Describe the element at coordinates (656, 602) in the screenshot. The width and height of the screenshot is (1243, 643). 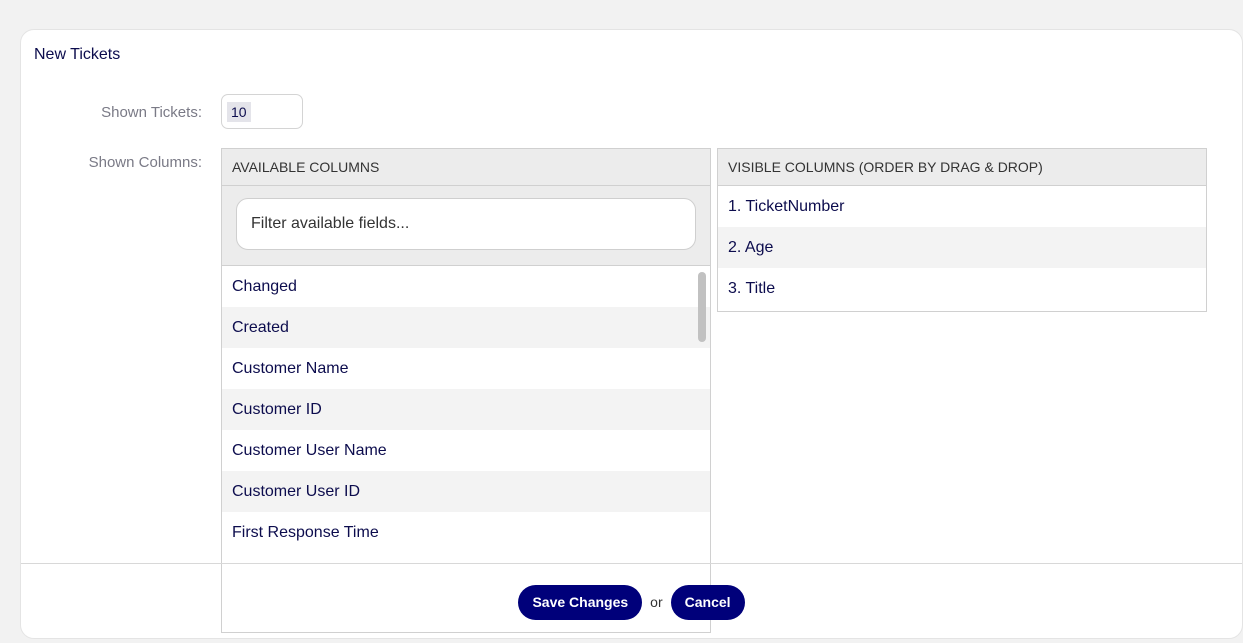
I see `or-text: or` at that location.